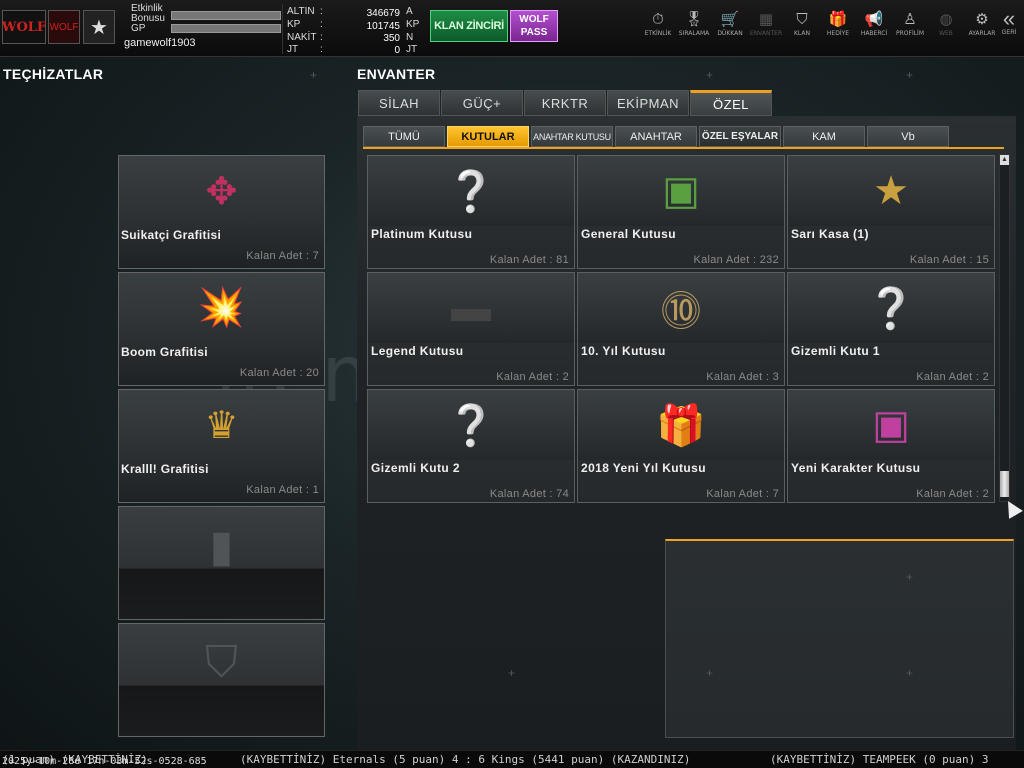 The image size is (1024, 768). What do you see at coordinates (835, 351) in the screenshot?
I see `item-name: Gizemli Kutu 1` at bounding box center [835, 351].